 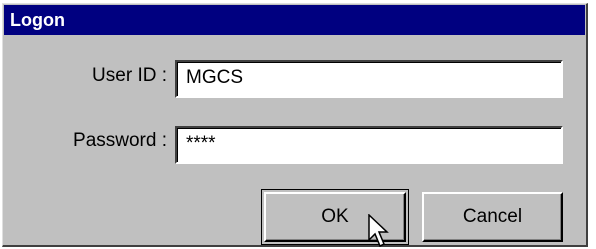 I want to click on user-id-value: MGCS, so click(x=214, y=77).